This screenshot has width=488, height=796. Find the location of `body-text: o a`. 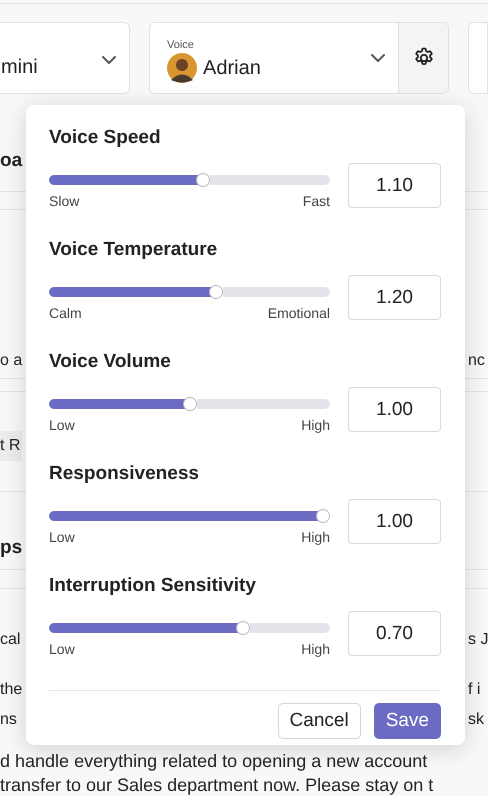

body-text: o a is located at coordinates (11, 361).